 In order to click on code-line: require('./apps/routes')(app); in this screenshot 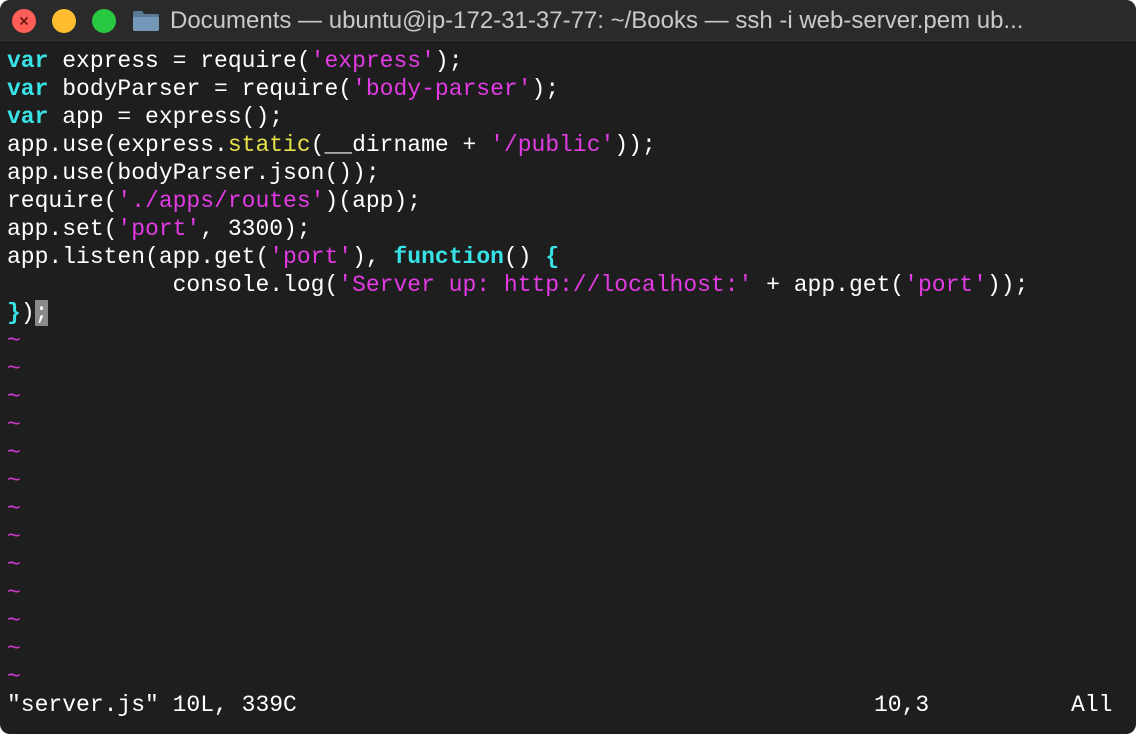, I will do `click(214, 201)`.